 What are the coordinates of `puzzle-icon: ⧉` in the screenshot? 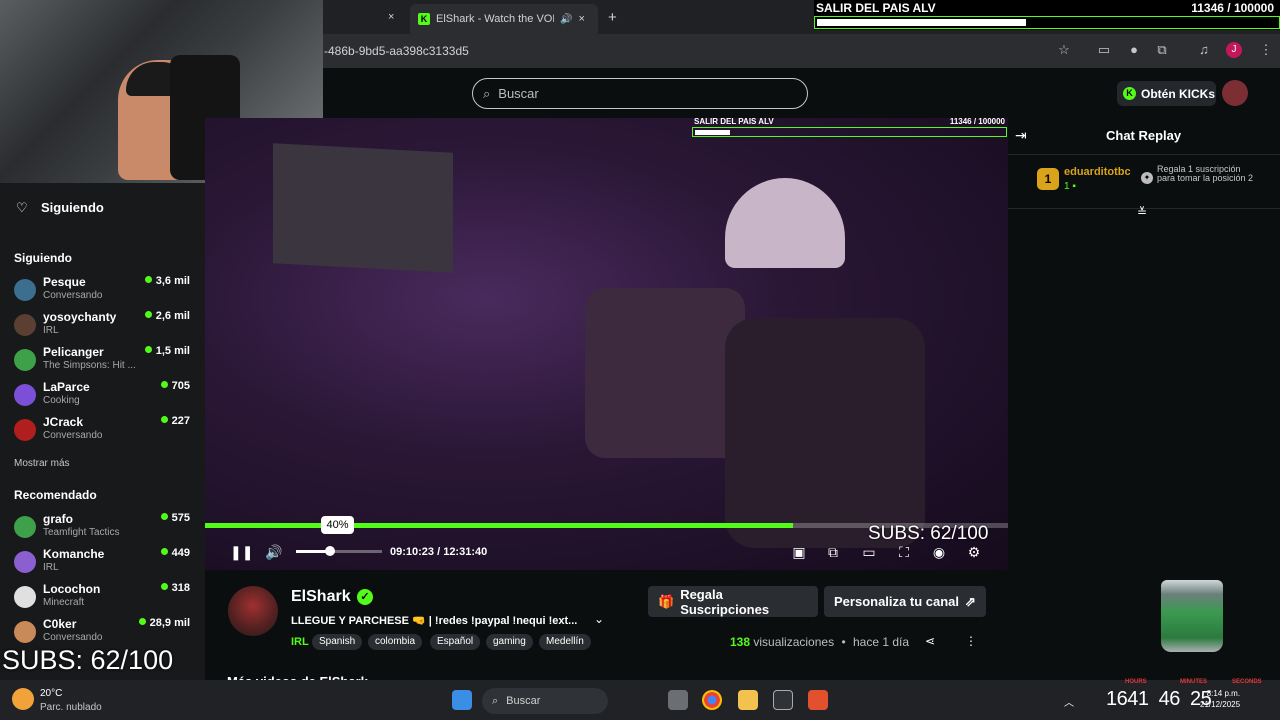 It's located at (1162, 50).